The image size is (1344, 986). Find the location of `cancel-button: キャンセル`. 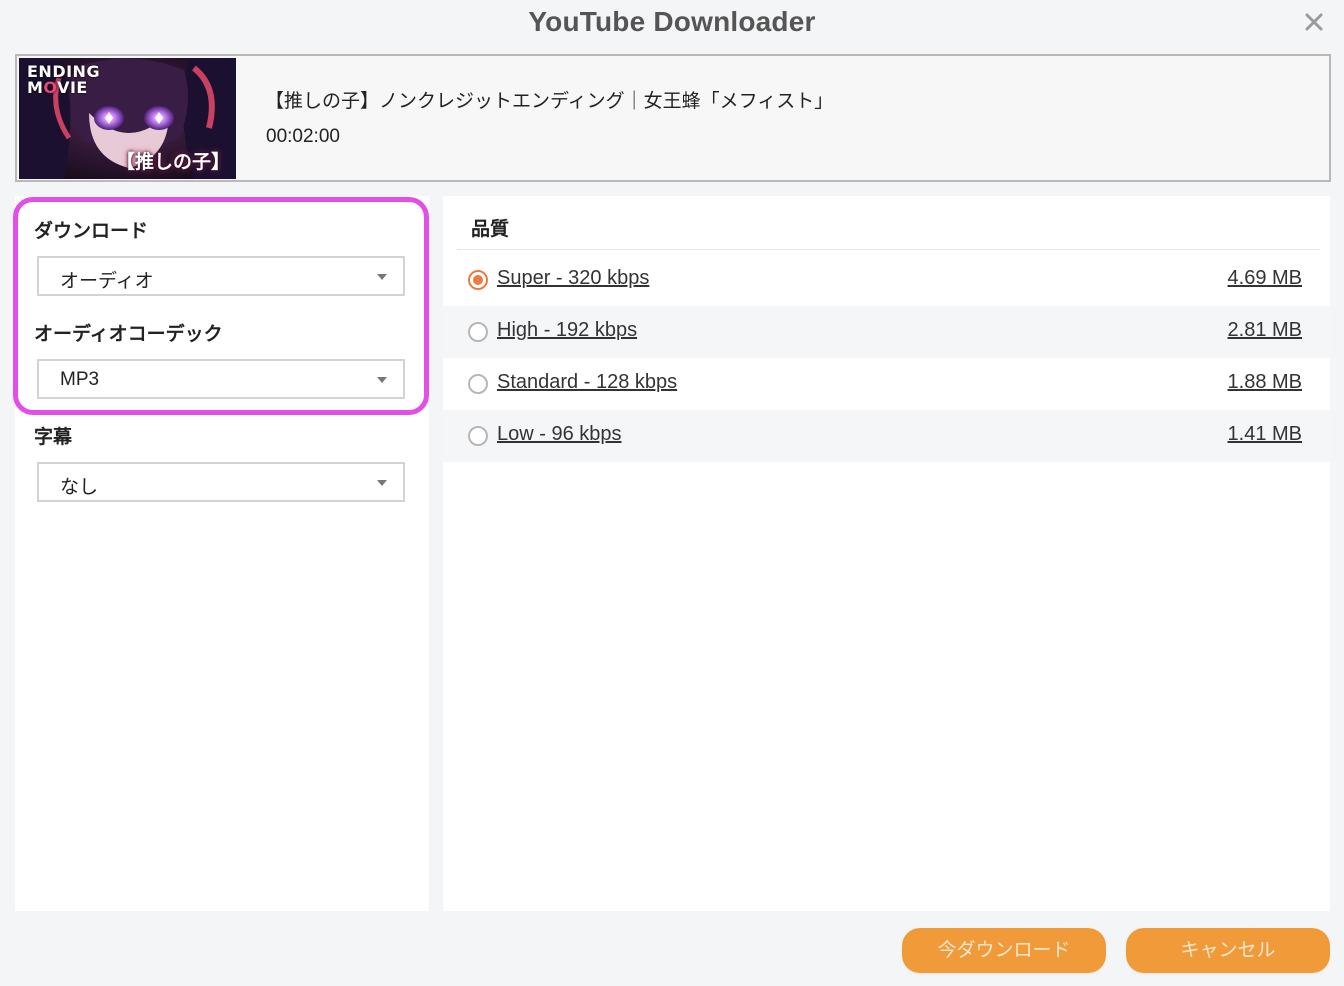

cancel-button: キャンセル is located at coordinates (1228, 950).